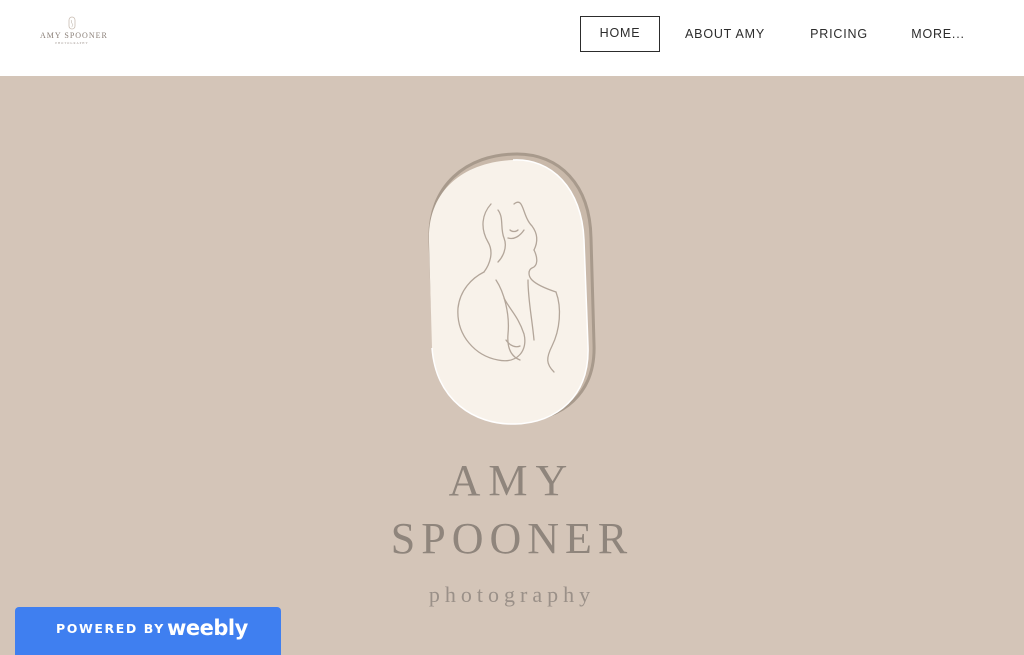 The image size is (1024, 655). I want to click on brand-tagline: photography, so click(512, 594).